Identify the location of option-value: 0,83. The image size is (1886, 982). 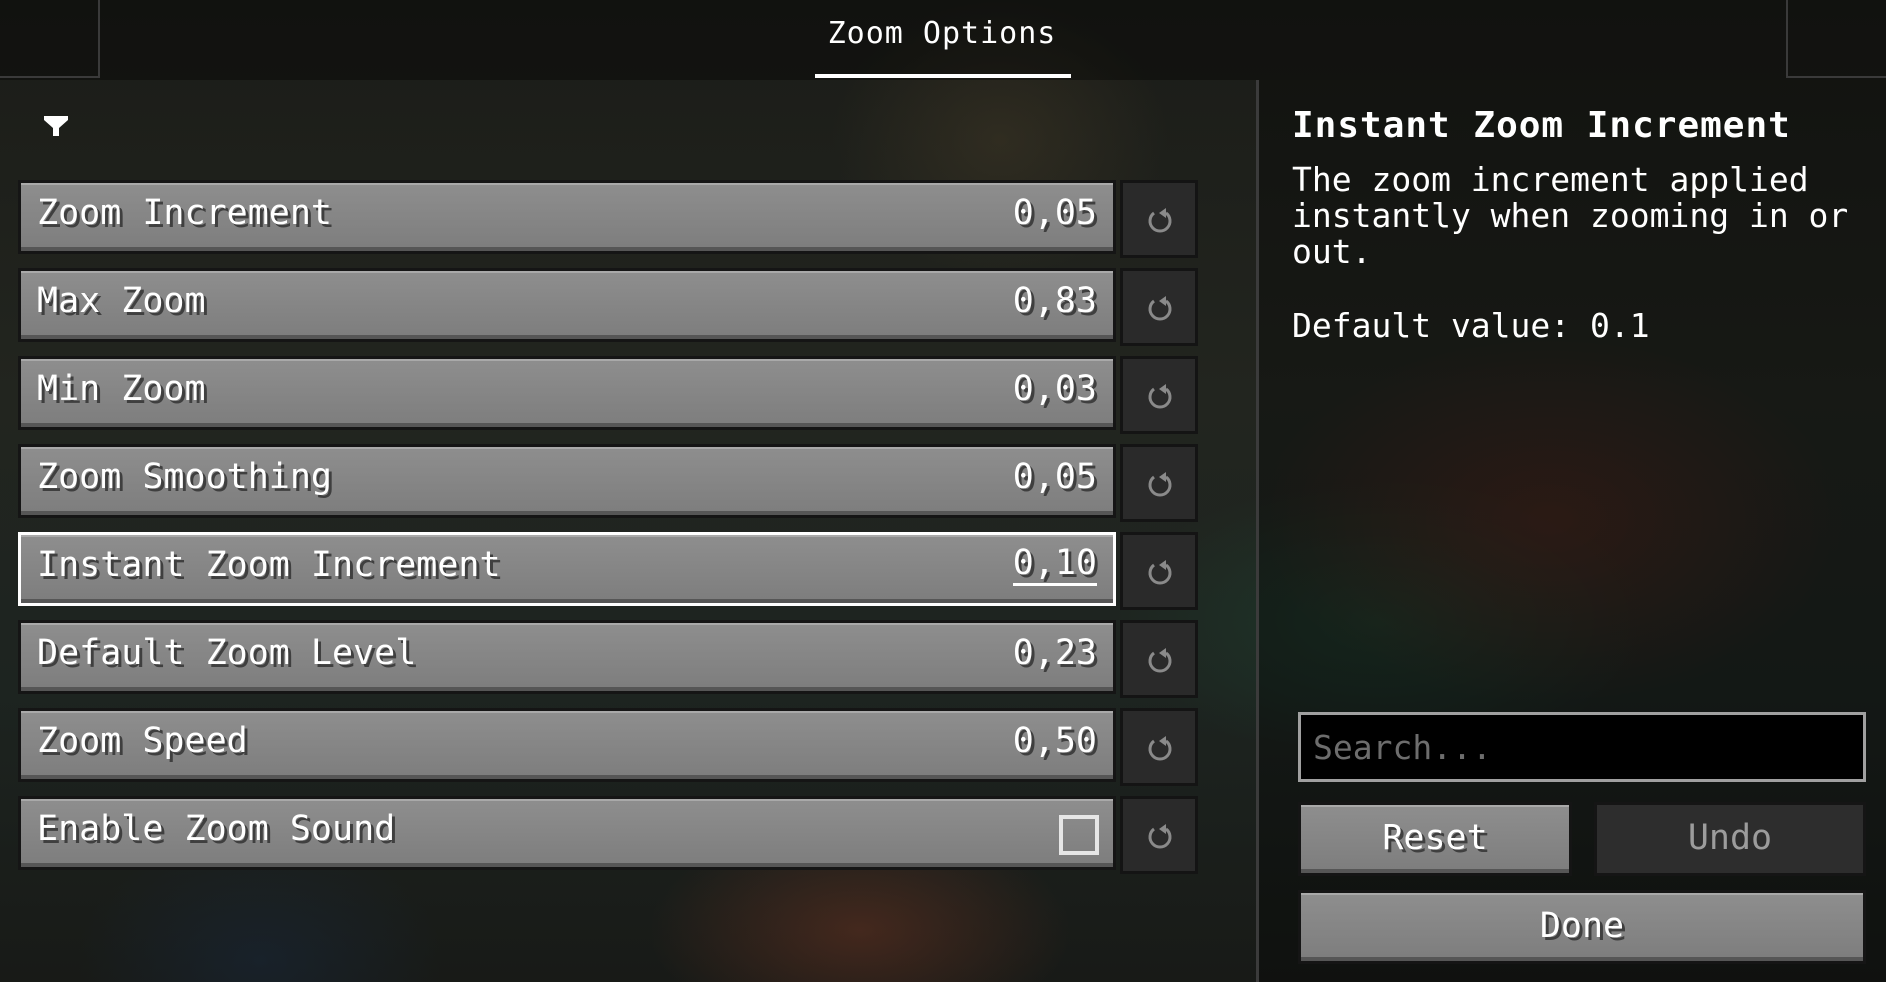
(1054, 301).